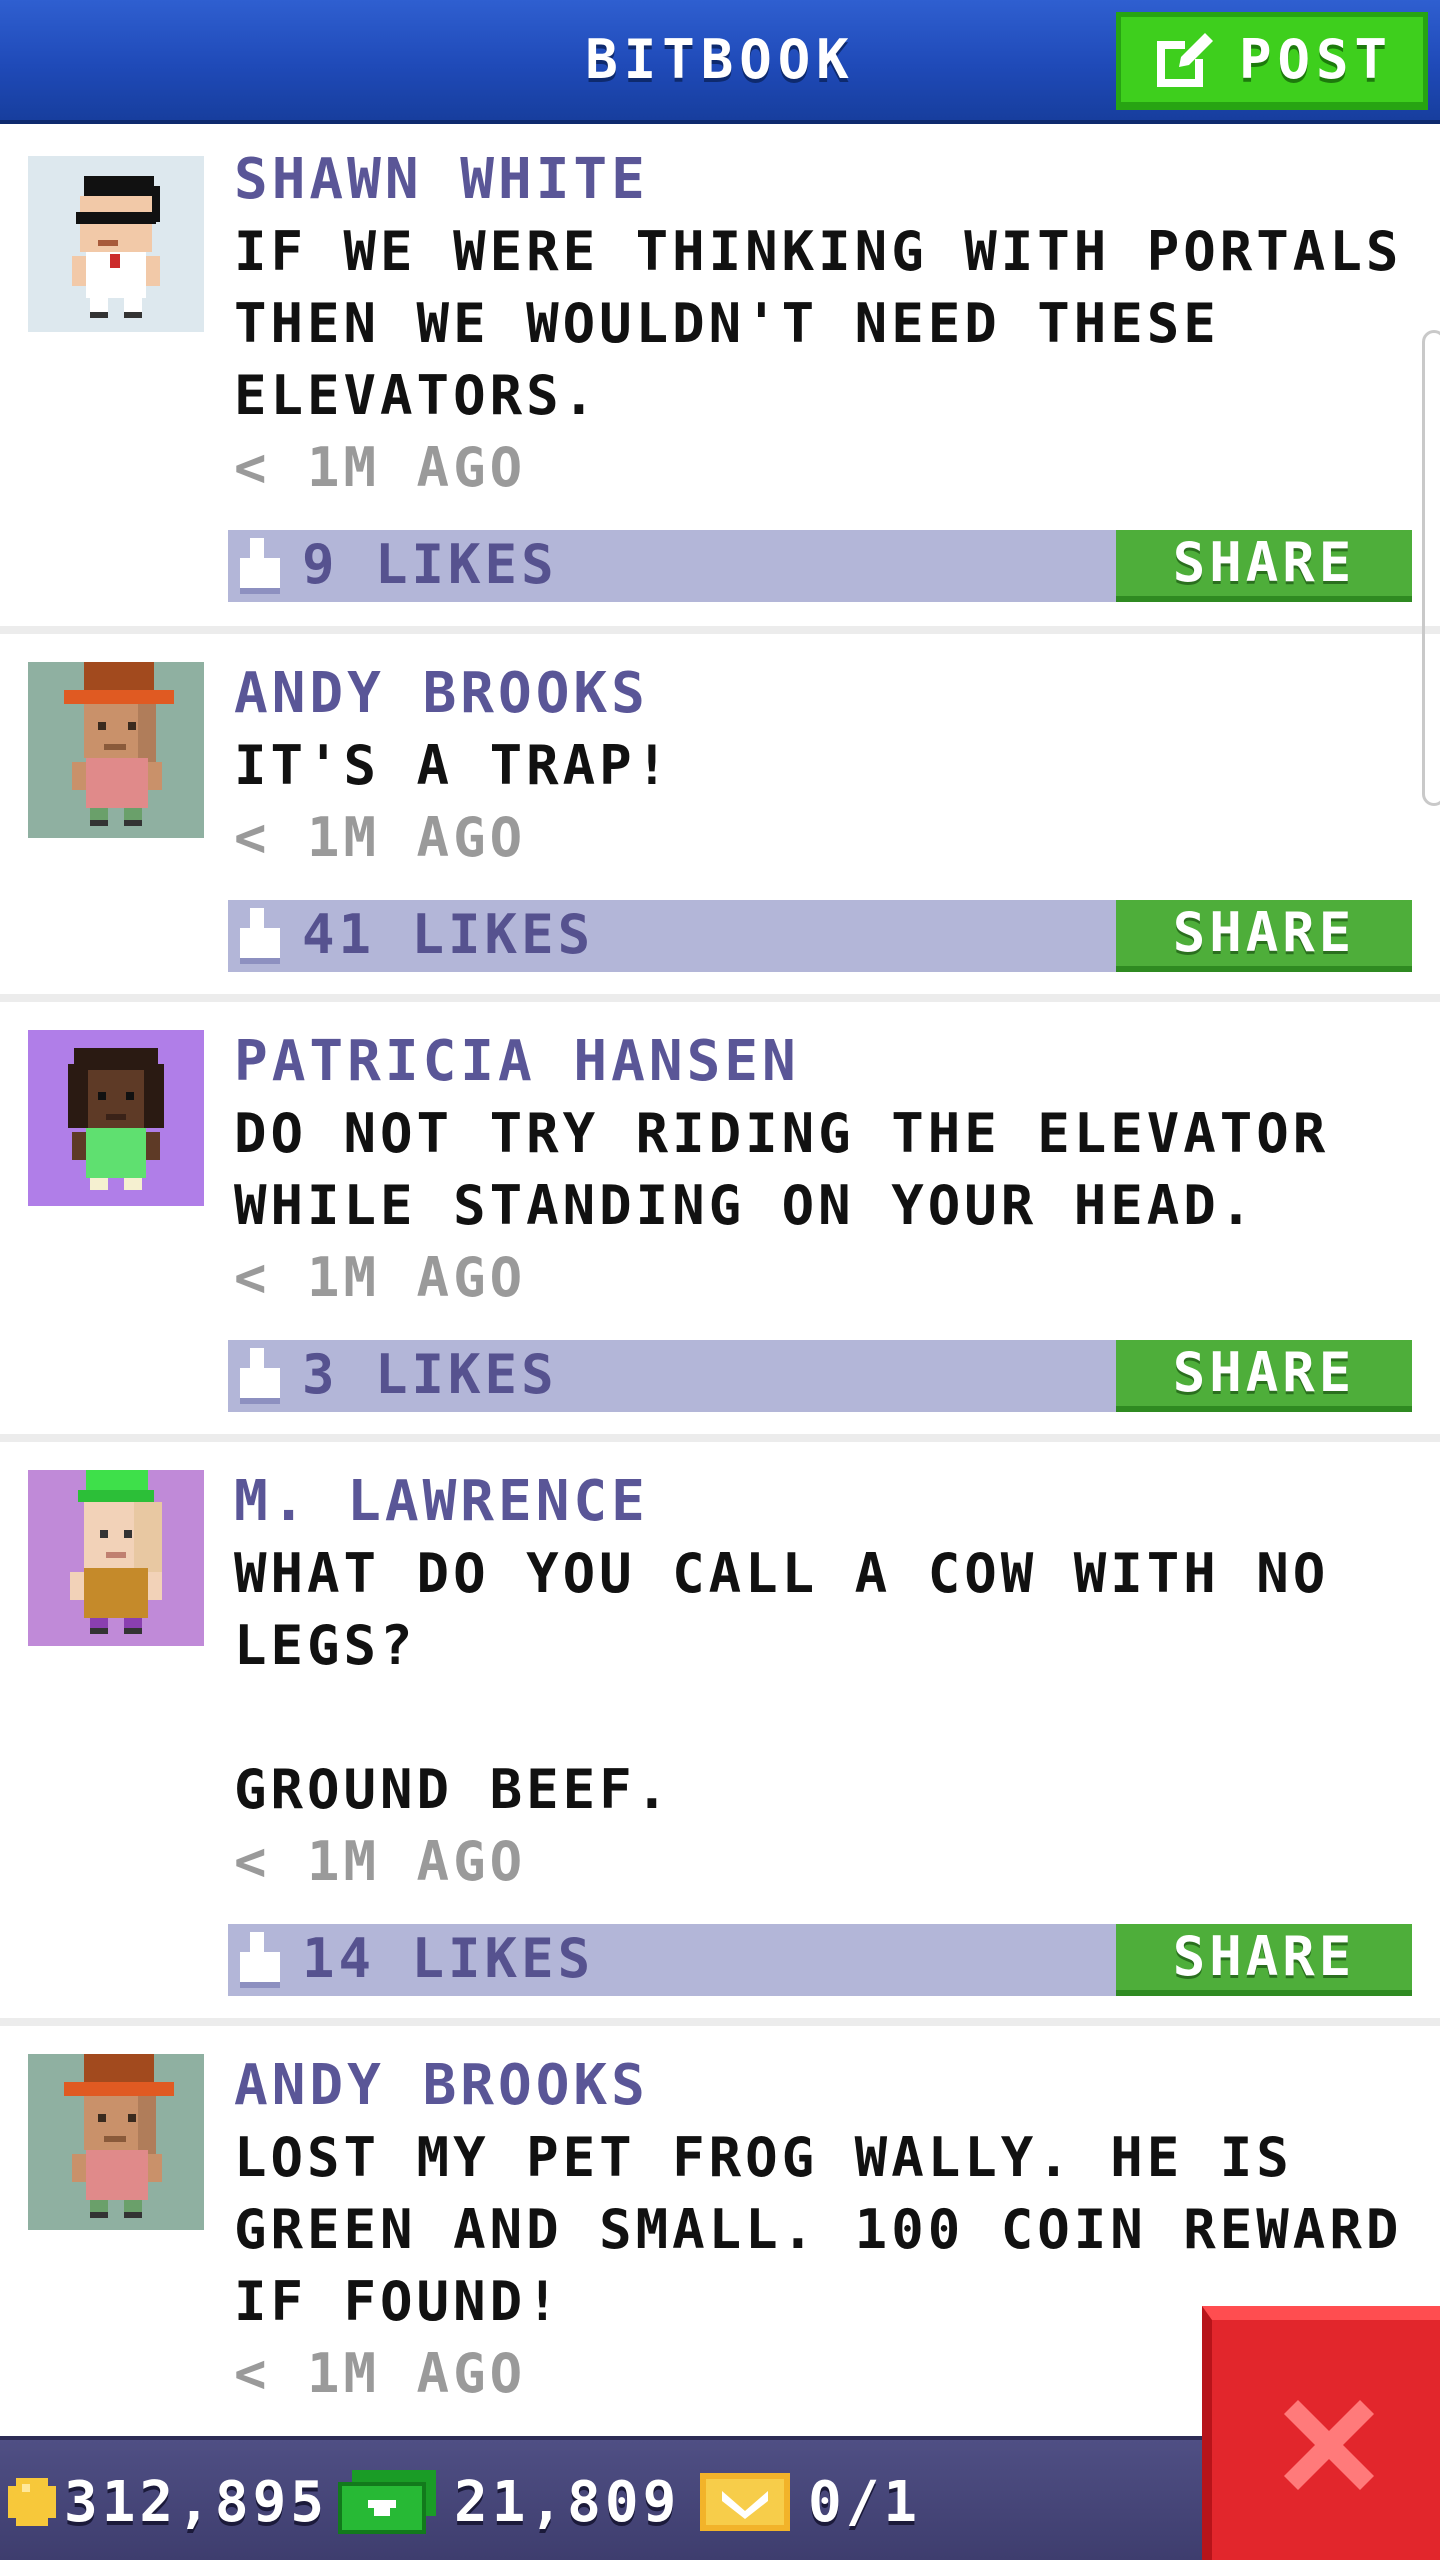 The width and height of the screenshot is (1440, 2564). I want to click on likes-count: 14 LIKES, so click(448, 1958).